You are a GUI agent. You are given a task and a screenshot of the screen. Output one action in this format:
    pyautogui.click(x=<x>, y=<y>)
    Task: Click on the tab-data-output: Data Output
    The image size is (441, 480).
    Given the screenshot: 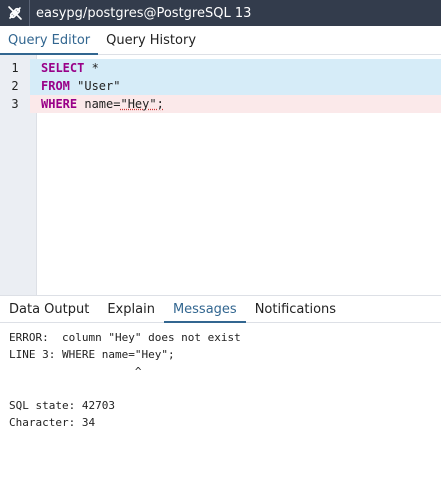 What is the action you would take?
    pyautogui.click(x=49, y=309)
    